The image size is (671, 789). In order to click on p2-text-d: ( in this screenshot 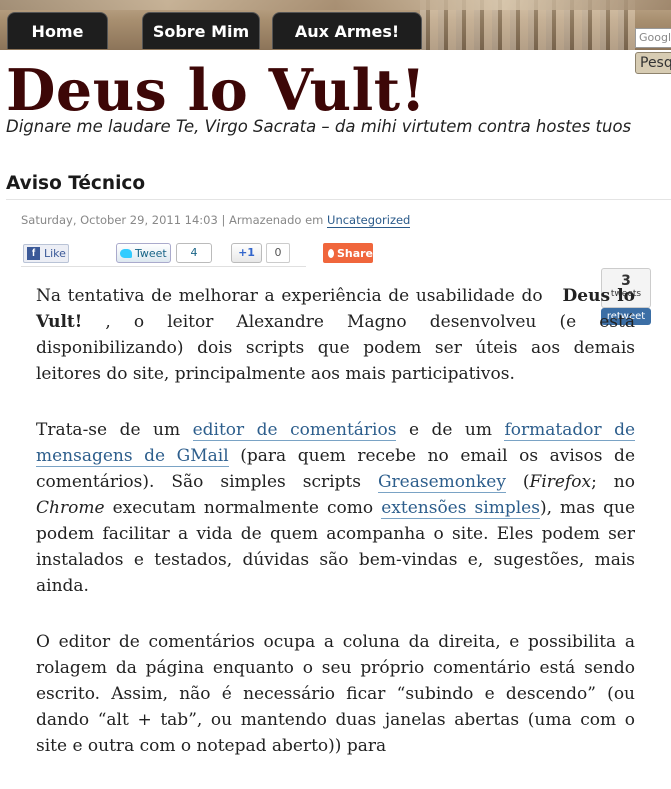, I will do `click(517, 482)`.